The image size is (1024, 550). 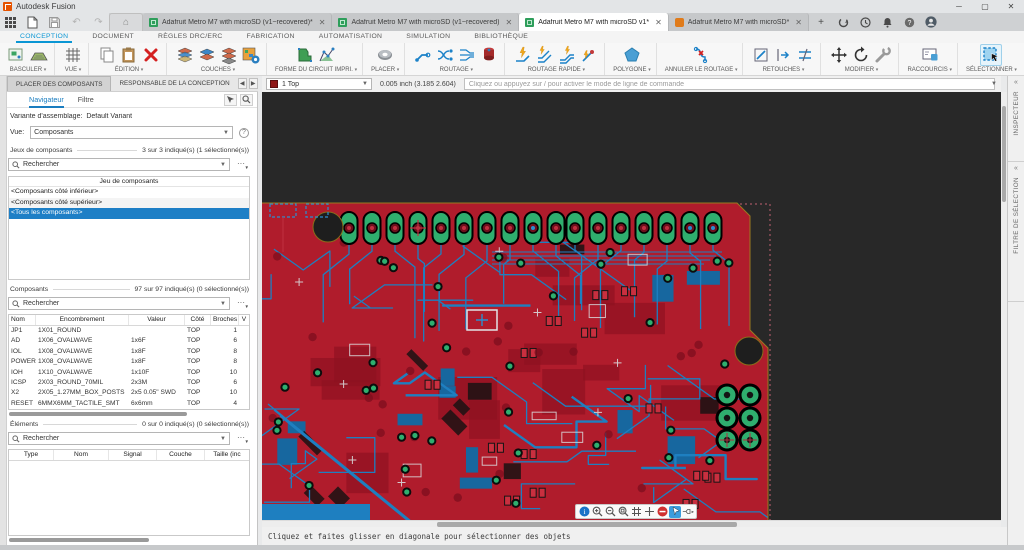 What do you see at coordinates (457, 59) in the screenshot?
I see `toolbar-group-routage: ROUTAGE ▾` at bounding box center [457, 59].